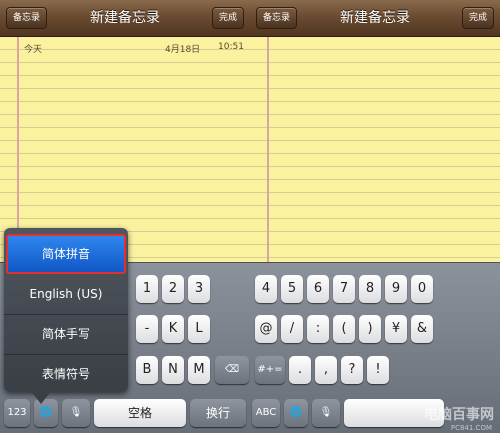 This screenshot has height=433, width=500. What do you see at coordinates (199, 289) in the screenshot?
I see `key-3: 3` at bounding box center [199, 289].